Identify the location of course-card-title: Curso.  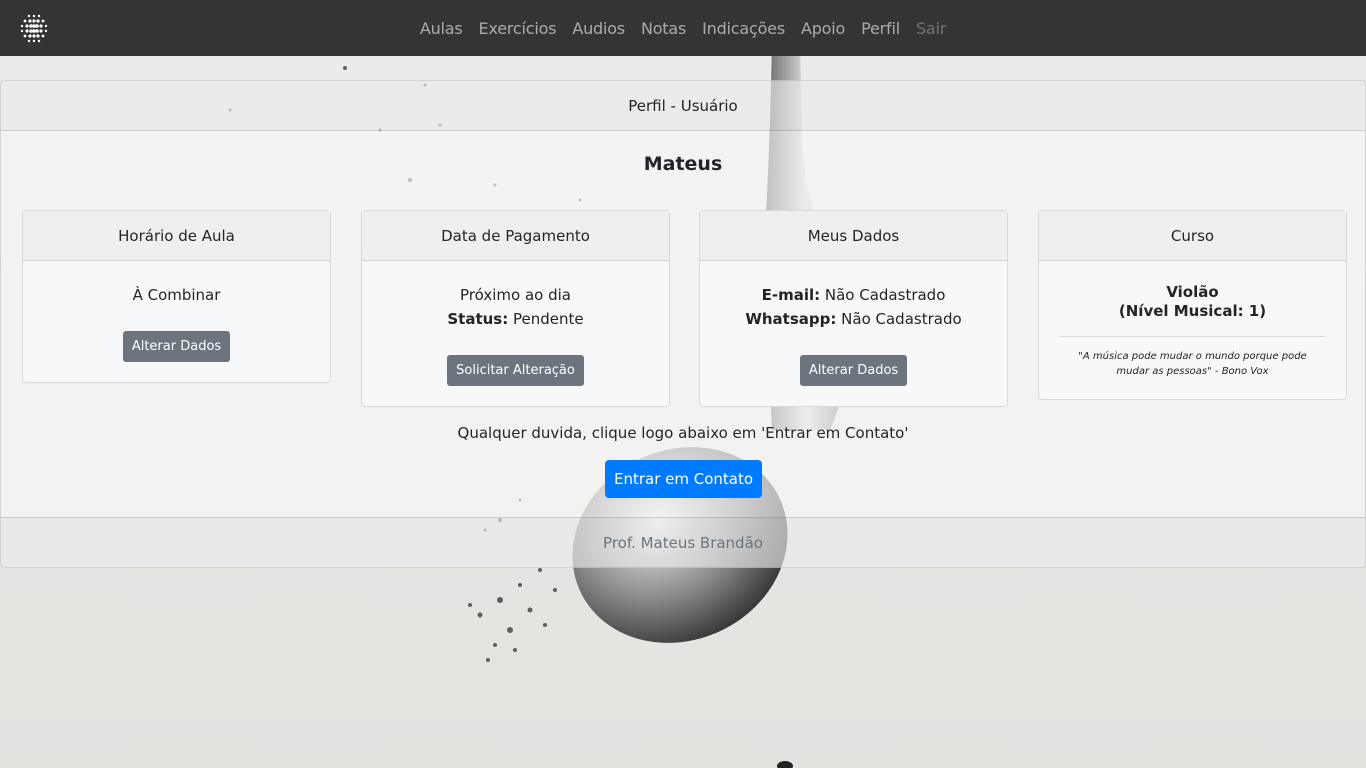
(1192, 236).